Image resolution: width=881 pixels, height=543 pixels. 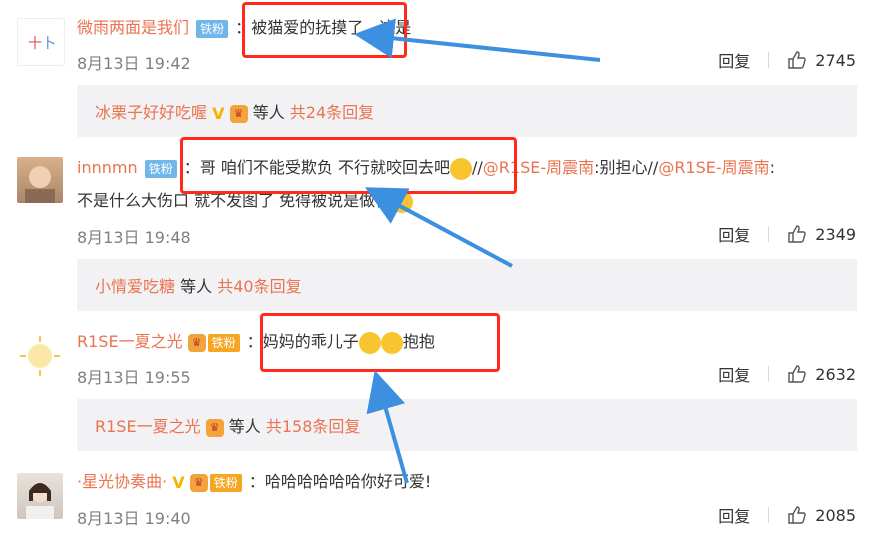 I want to click on reply-count: 共40条回复, so click(x=259, y=286).